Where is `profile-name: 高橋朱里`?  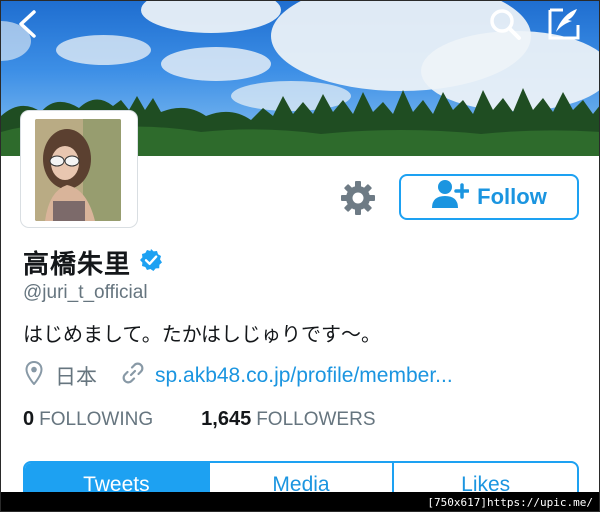
profile-name: 高橋朱里 is located at coordinates (77, 264).